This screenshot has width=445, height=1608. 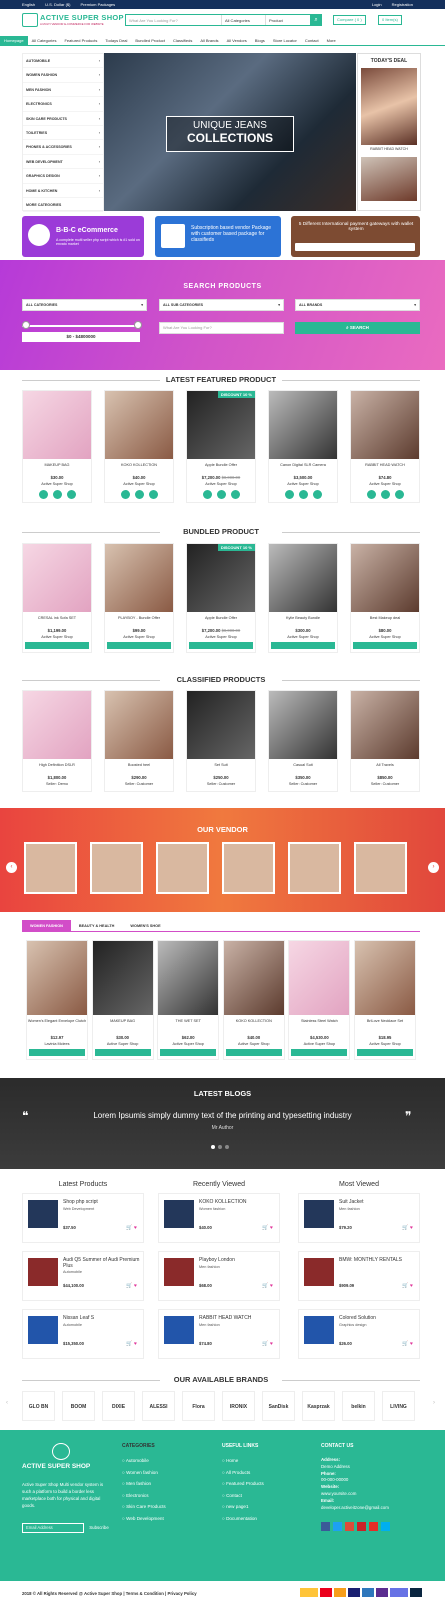 I want to click on nav-item: Bundled Product, so click(x=150, y=40).